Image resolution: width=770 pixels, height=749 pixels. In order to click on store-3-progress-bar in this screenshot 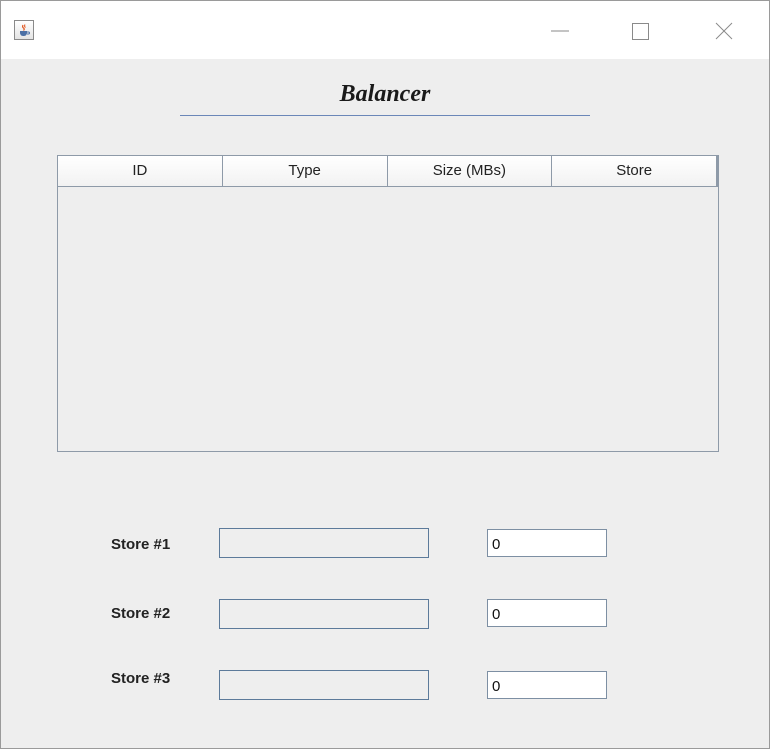, I will do `click(324, 685)`.